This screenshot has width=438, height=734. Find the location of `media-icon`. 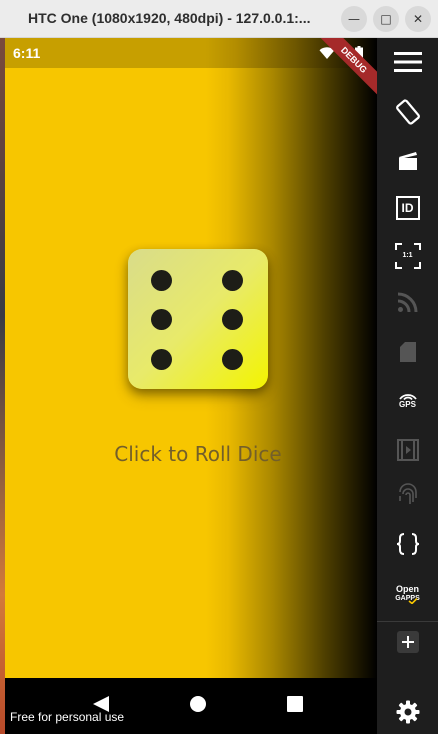

media-icon is located at coordinates (407, 450).